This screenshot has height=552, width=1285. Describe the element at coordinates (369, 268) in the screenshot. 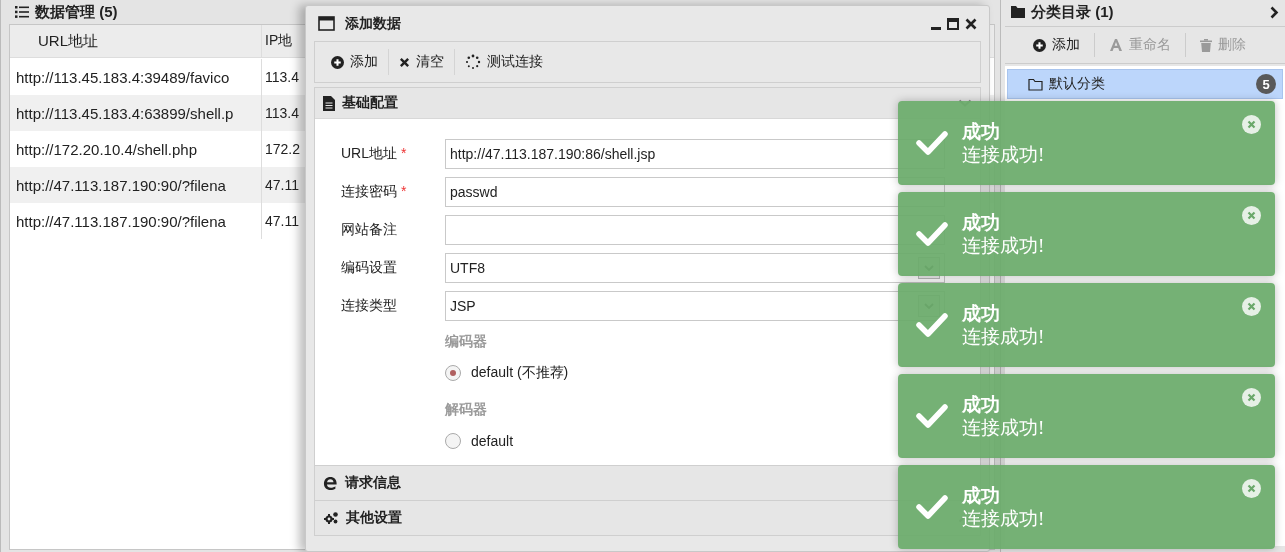

I see `field-label: 编码设置` at that location.